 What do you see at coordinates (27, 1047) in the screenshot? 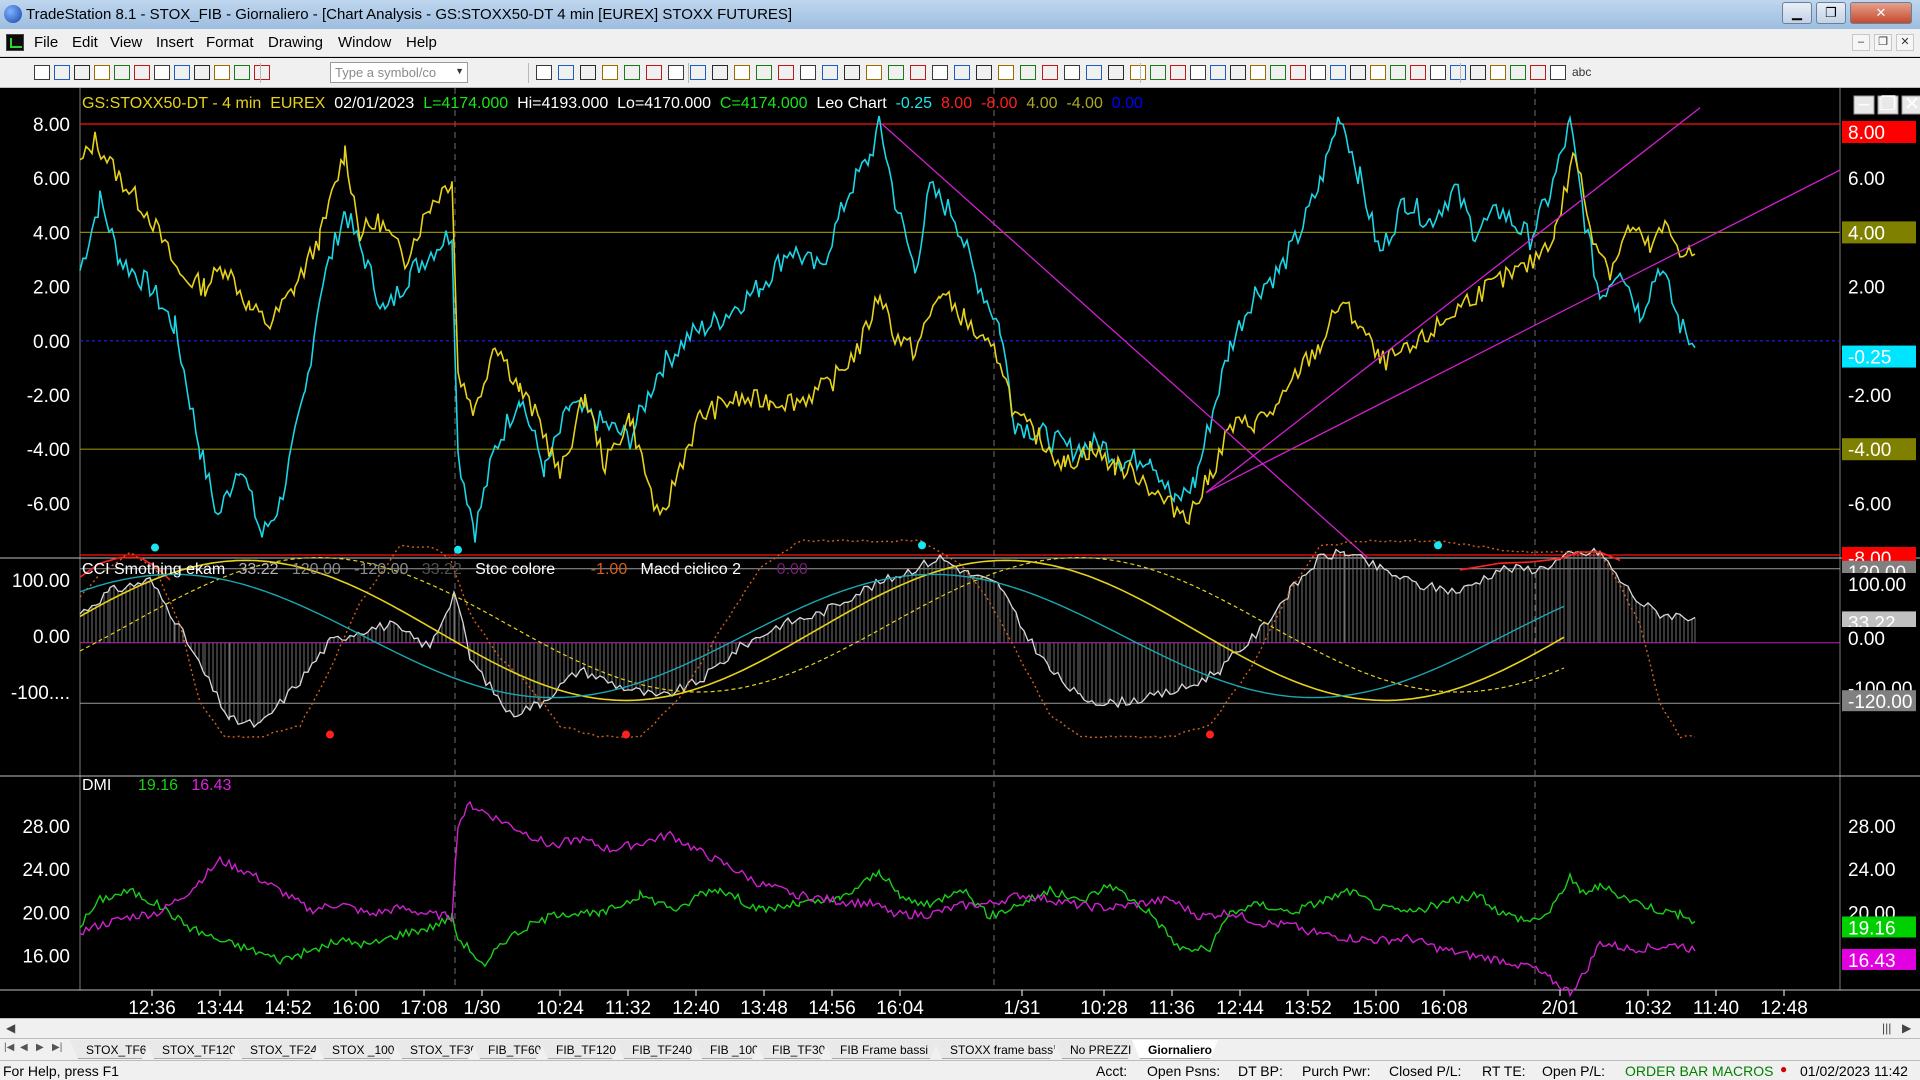
I see `tab-prev-button: ◀` at bounding box center [27, 1047].